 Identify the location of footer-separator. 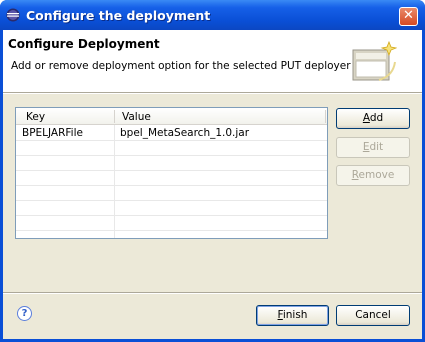
(212, 293).